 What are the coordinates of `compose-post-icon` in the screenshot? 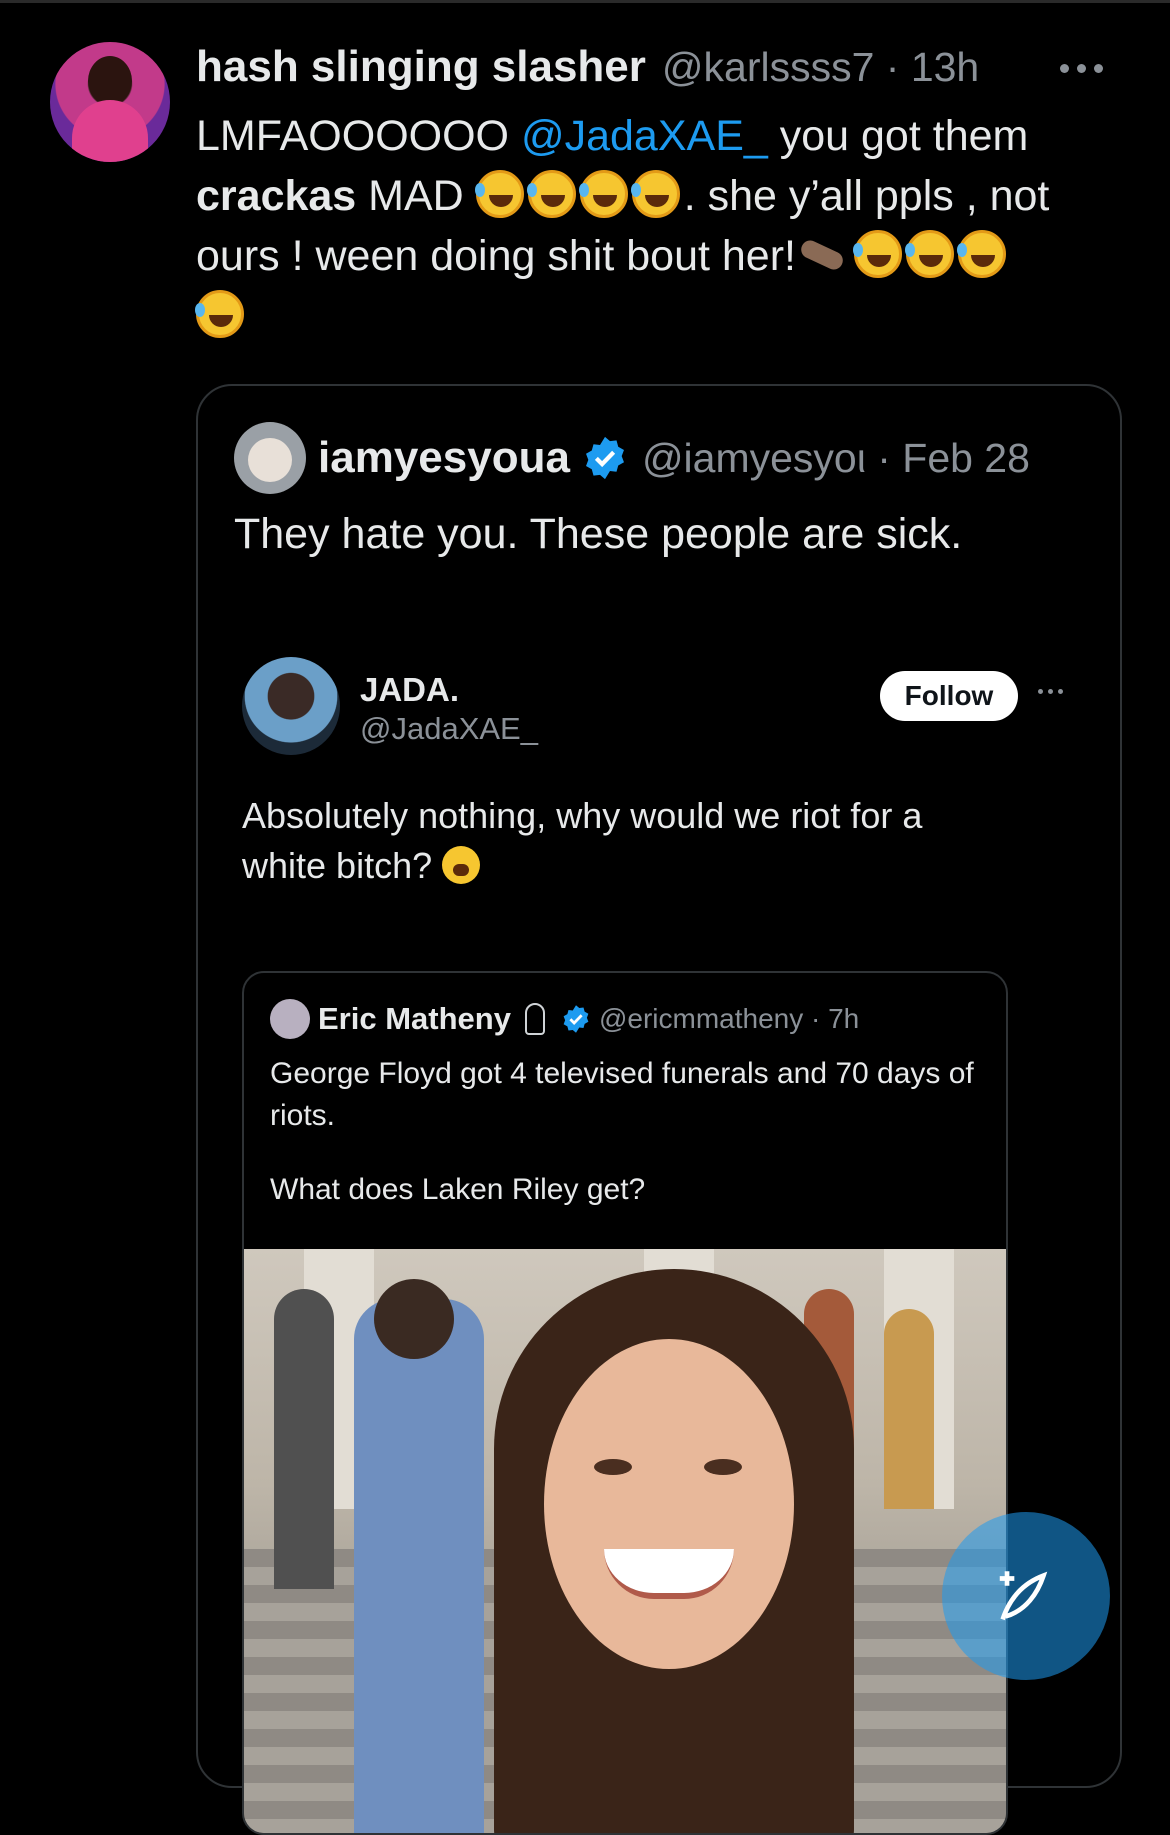 It's located at (1026, 1596).